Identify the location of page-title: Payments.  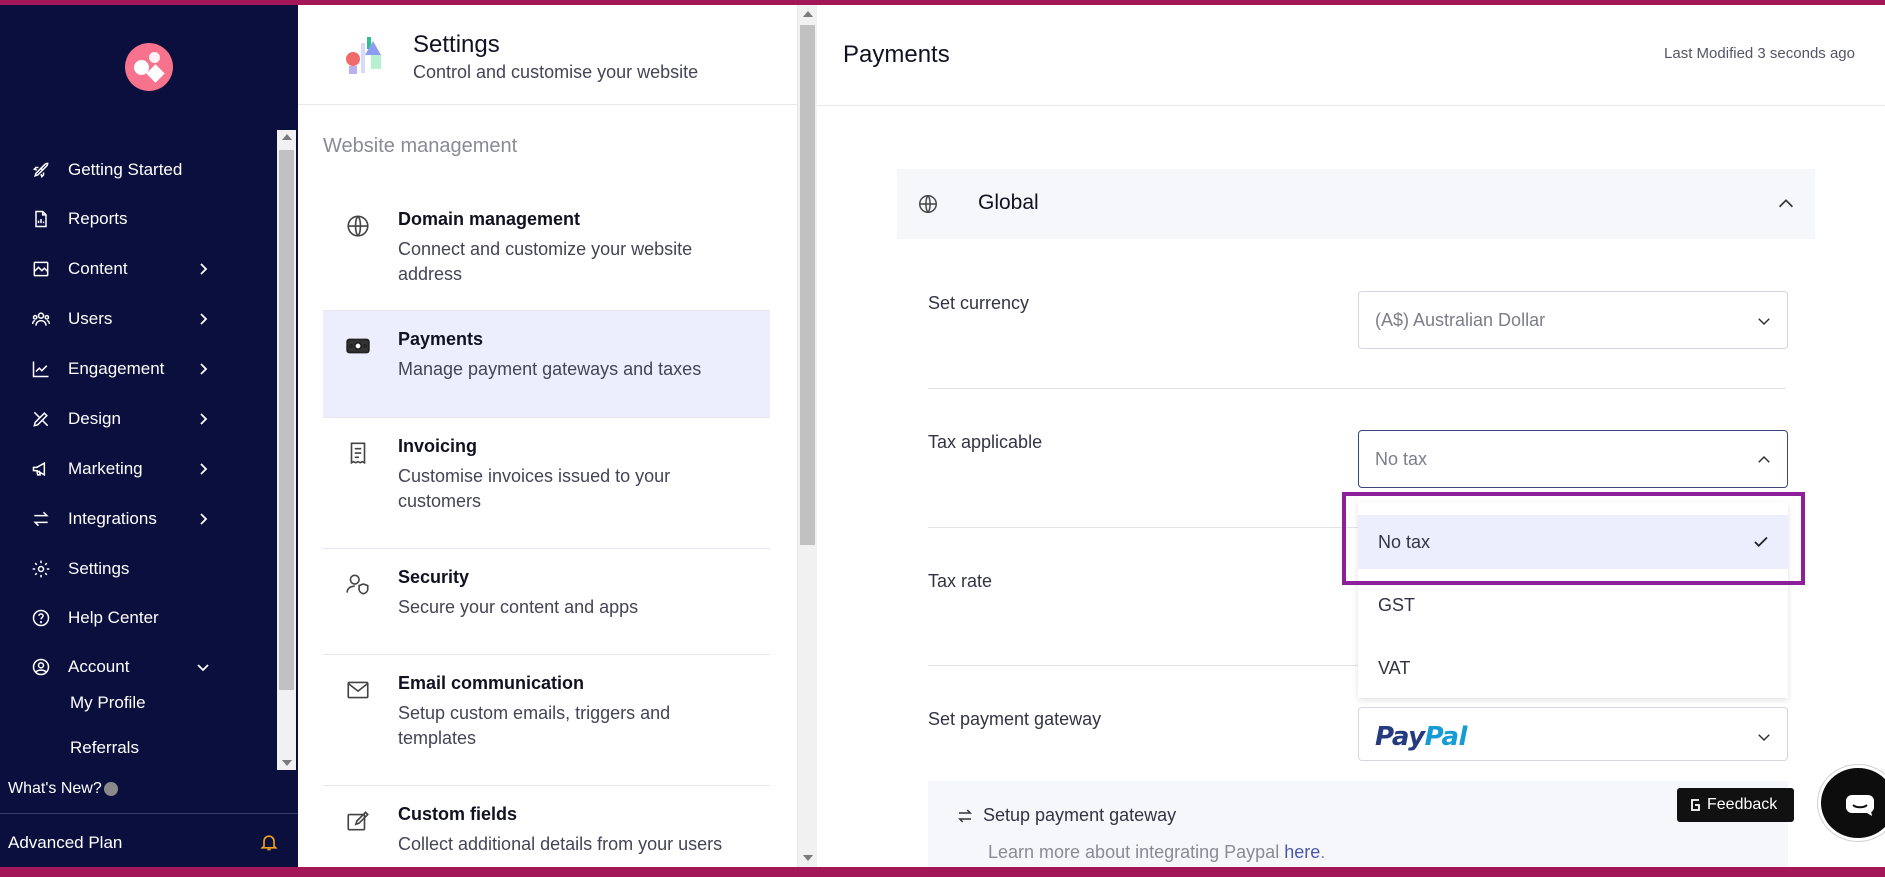
(896, 54).